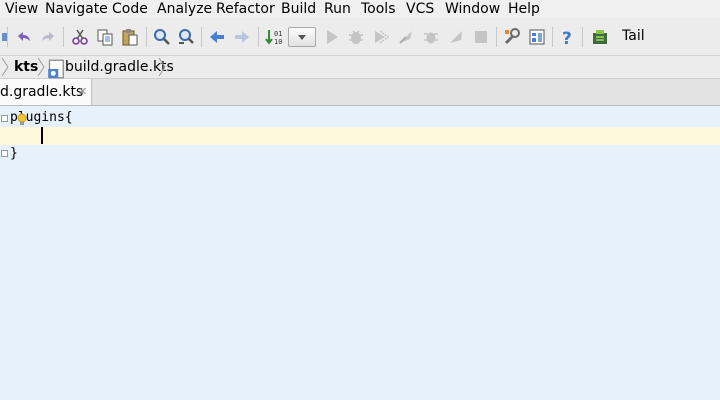  I want to click on cut-icon, so click(80, 37).